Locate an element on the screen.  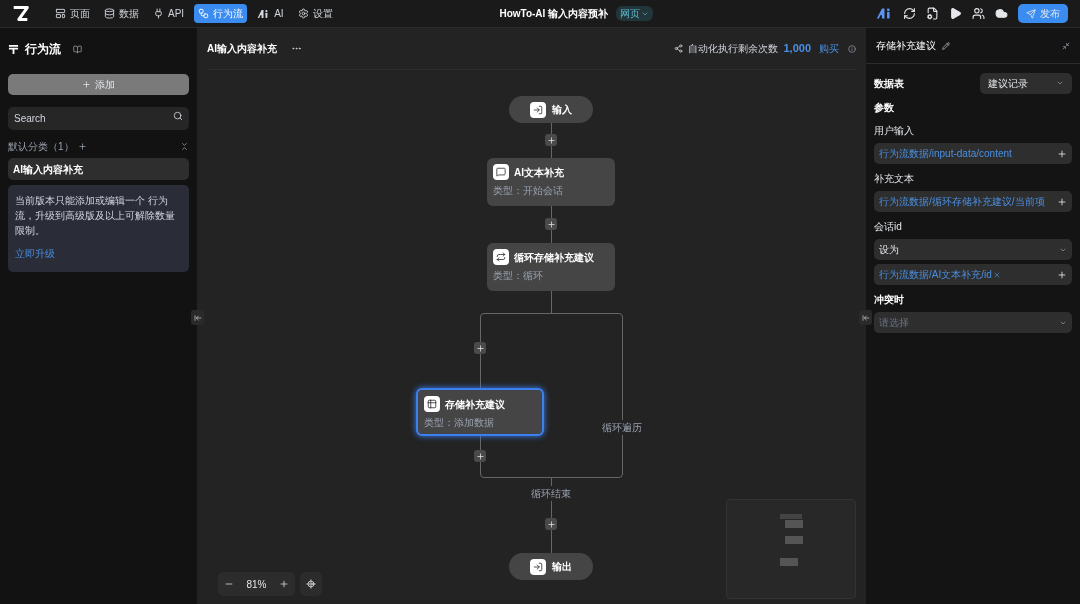
field-label: 补充文本 is located at coordinates (894, 179).